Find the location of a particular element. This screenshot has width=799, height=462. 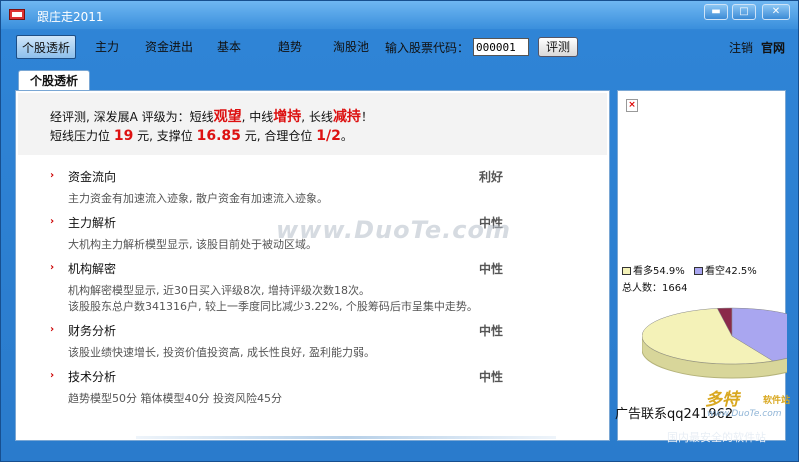

logo-sub: 软件站 is located at coordinates (777, 401).